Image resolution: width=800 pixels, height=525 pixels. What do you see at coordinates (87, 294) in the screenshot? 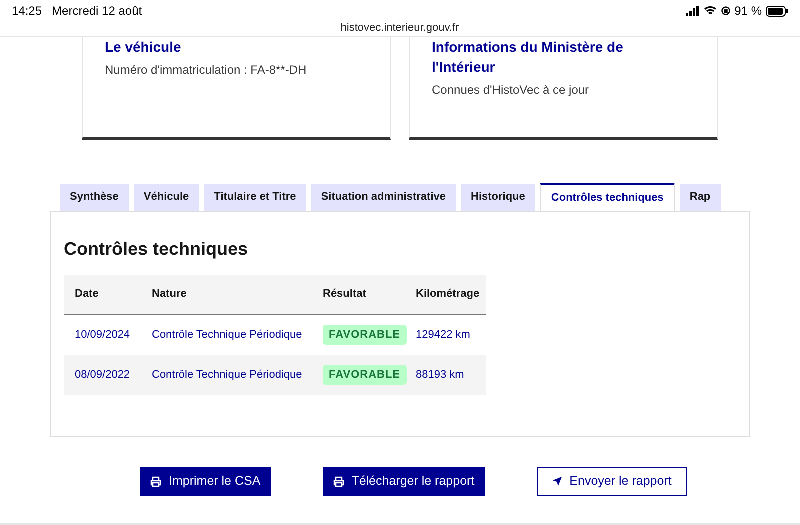
I see `column-header: Date` at bounding box center [87, 294].